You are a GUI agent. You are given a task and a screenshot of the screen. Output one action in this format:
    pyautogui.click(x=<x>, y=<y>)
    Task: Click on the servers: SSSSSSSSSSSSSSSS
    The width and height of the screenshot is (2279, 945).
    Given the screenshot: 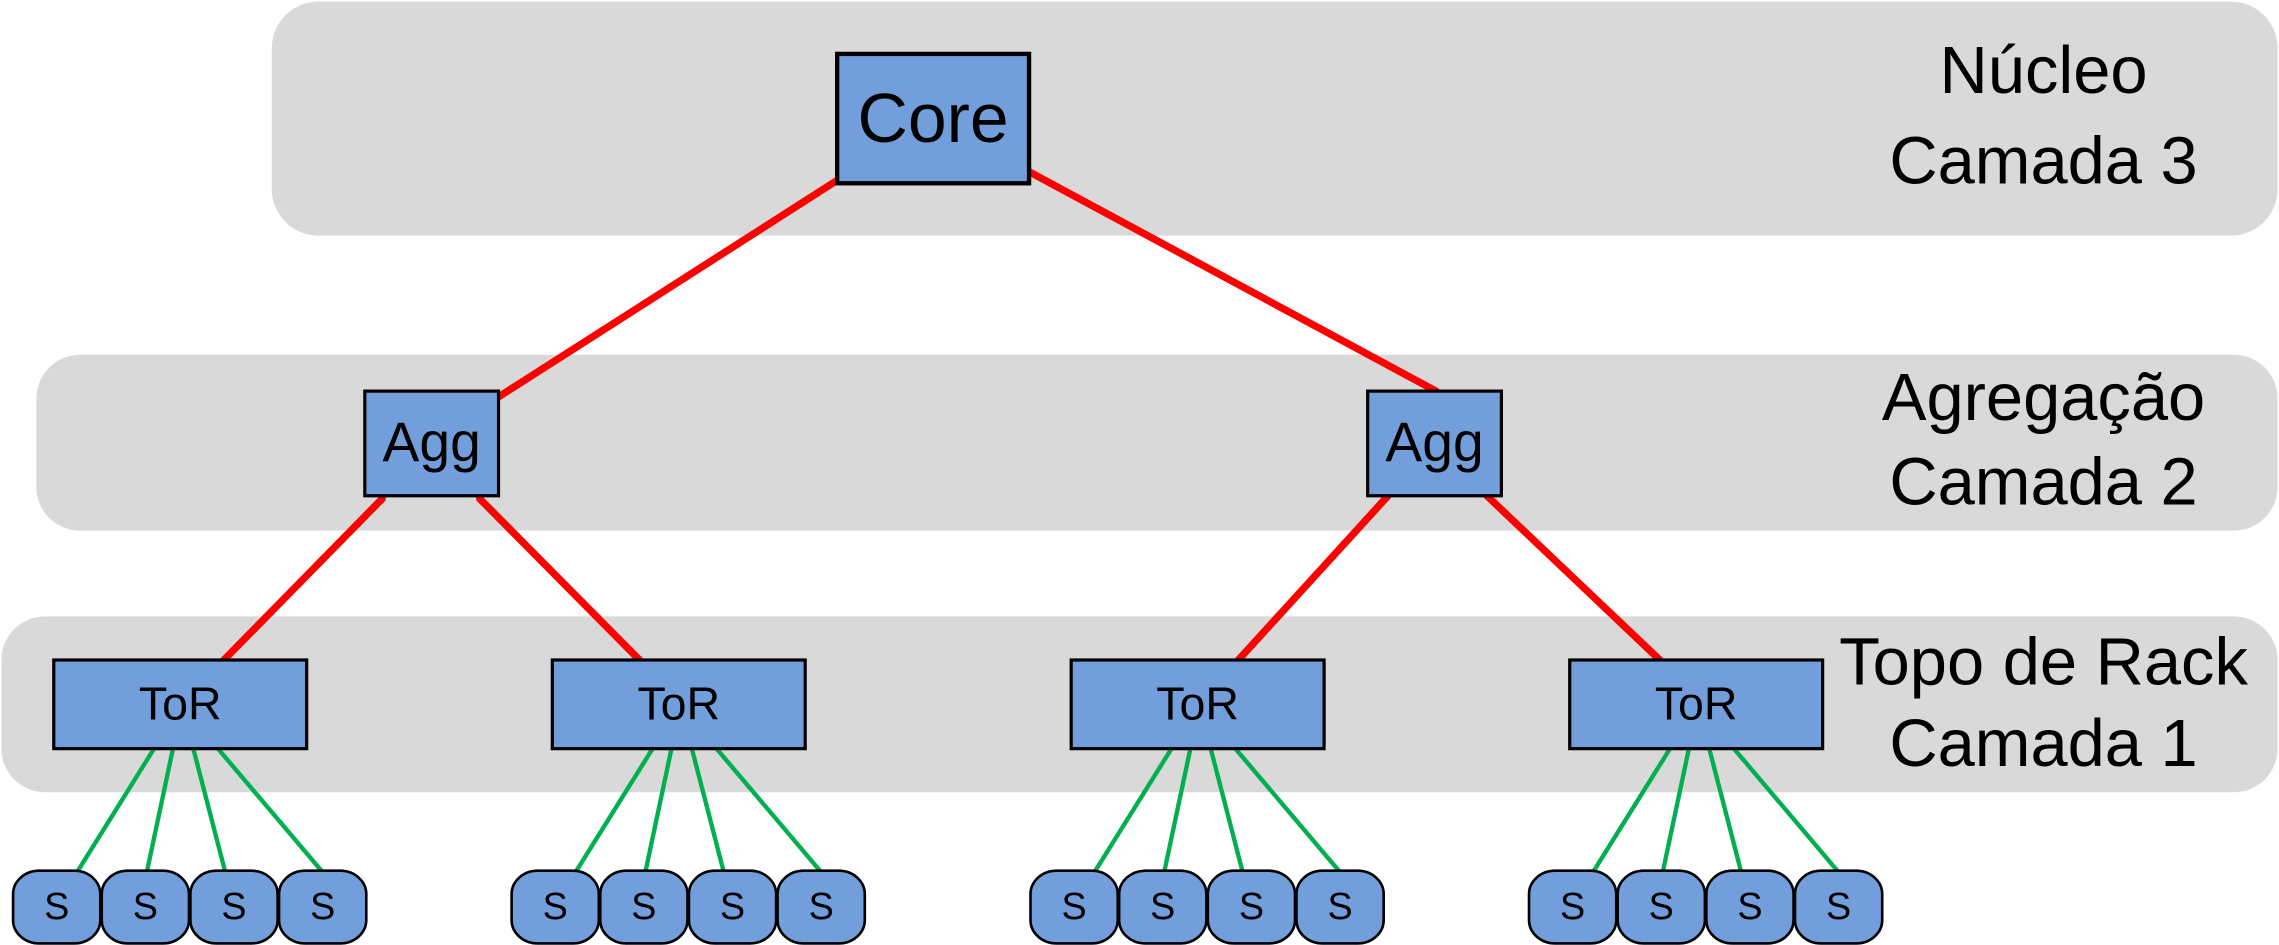 What is the action you would take?
    pyautogui.click(x=947, y=907)
    